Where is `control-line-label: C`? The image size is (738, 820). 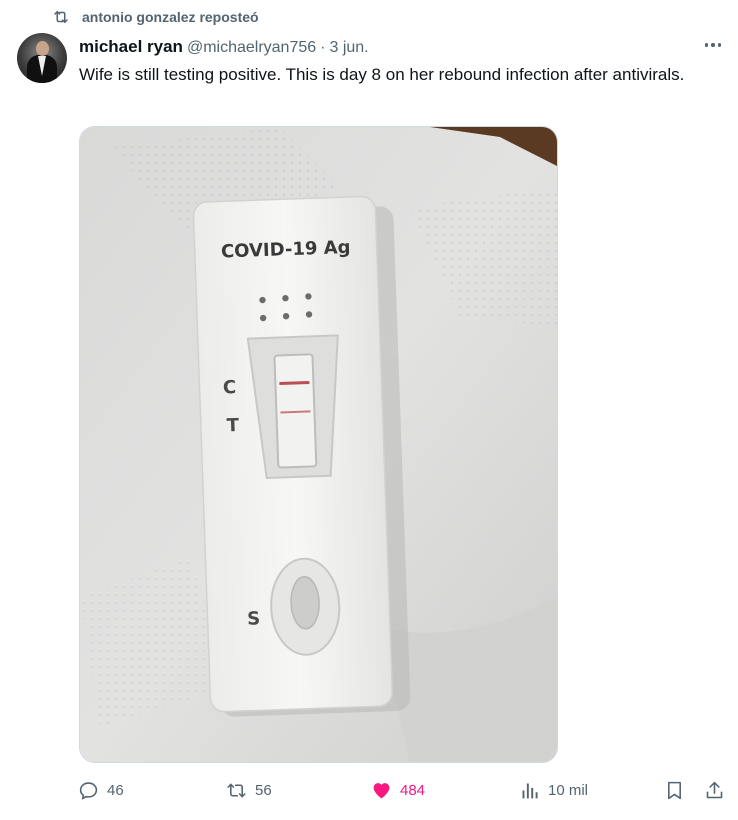 control-line-label: C is located at coordinates (230, 387).